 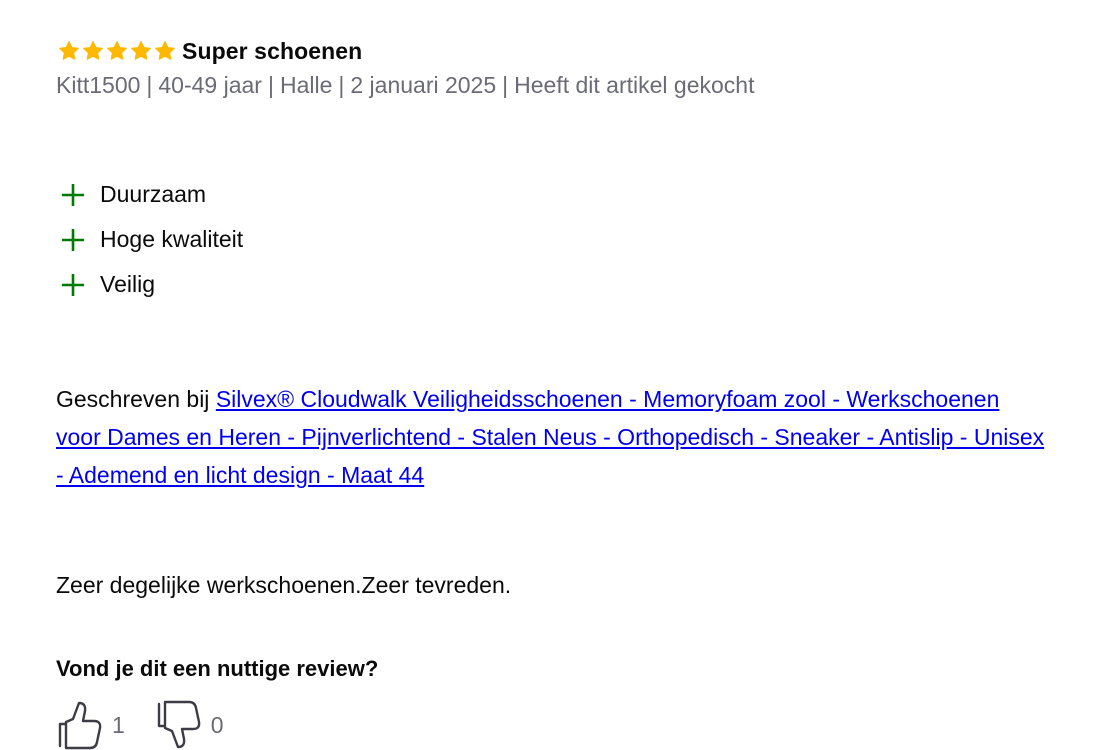 I want to click on vote-bar: 1 0, so click(x=140, y=725).